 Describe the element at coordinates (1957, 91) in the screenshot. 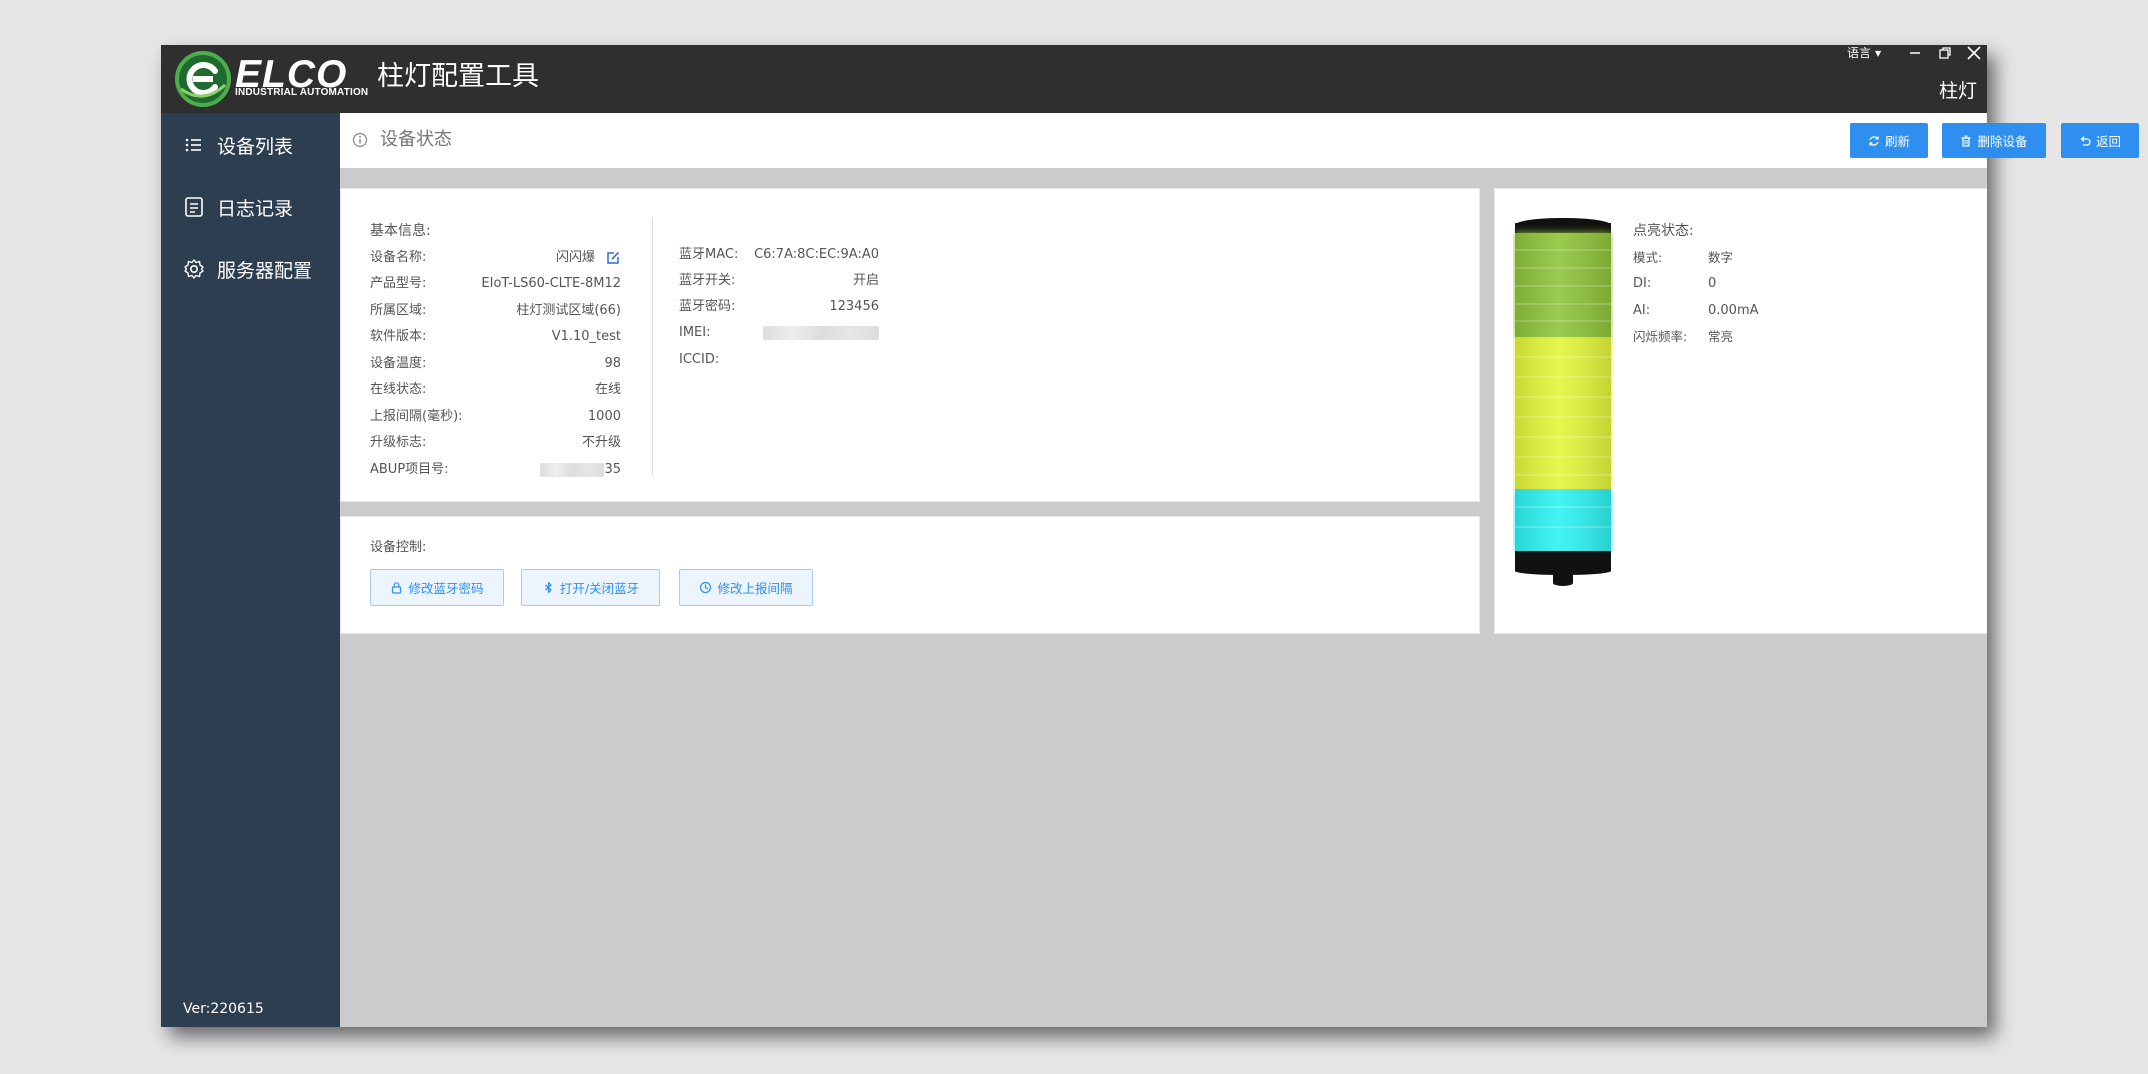

I see `window-subtitle: 柱灯` at that location.